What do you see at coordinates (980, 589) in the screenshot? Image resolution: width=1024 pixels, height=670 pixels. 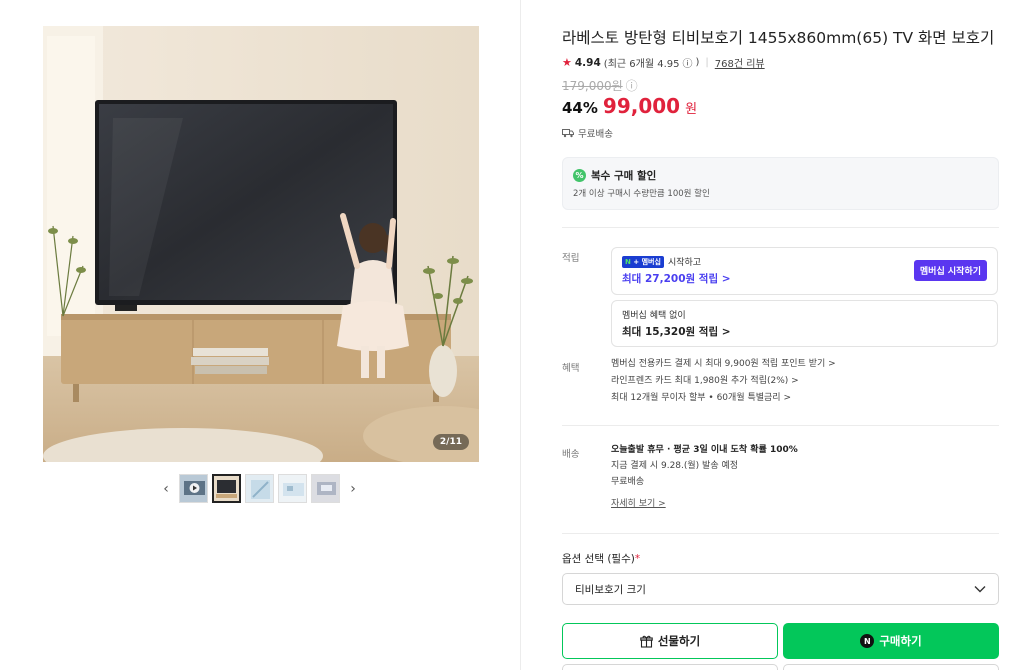 I see `chevron-down-icon` at bounding box center [980, 589].